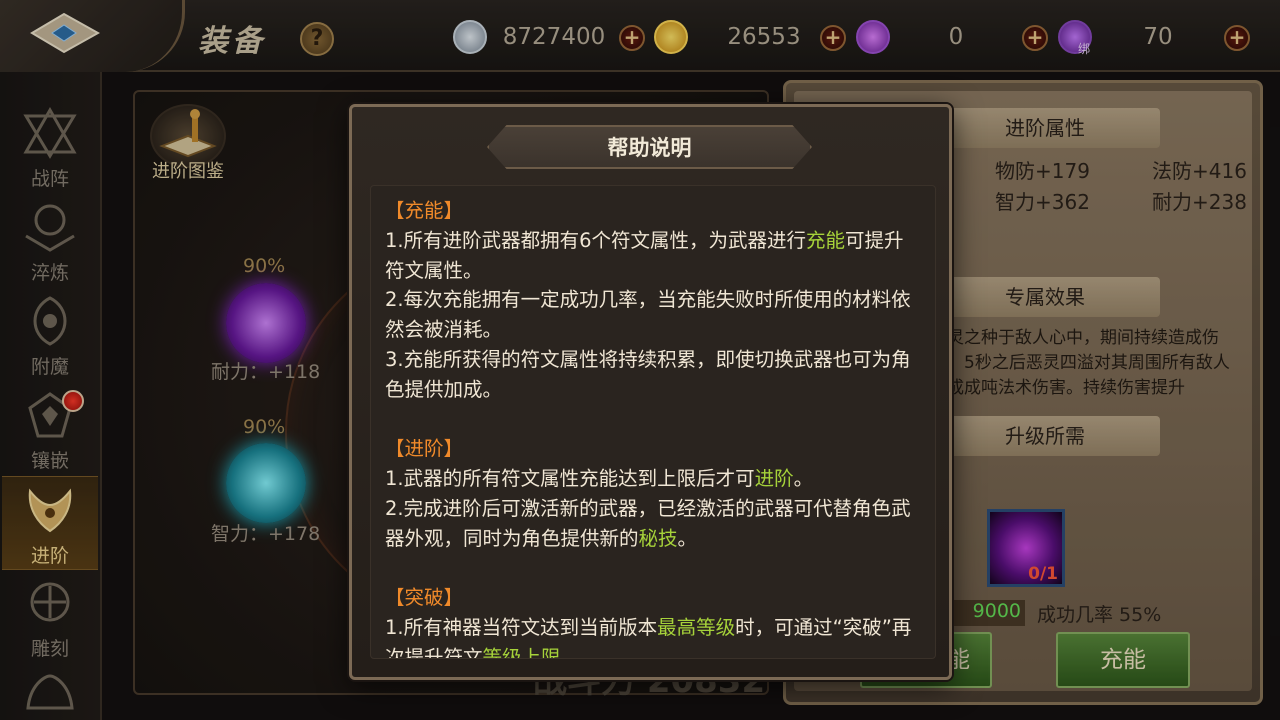 This screenshot has height=720, width=1280. I want to click on help-text: 1.所有进阶武器都拥有6个符文属性，为武器进行, so click(596, 240).